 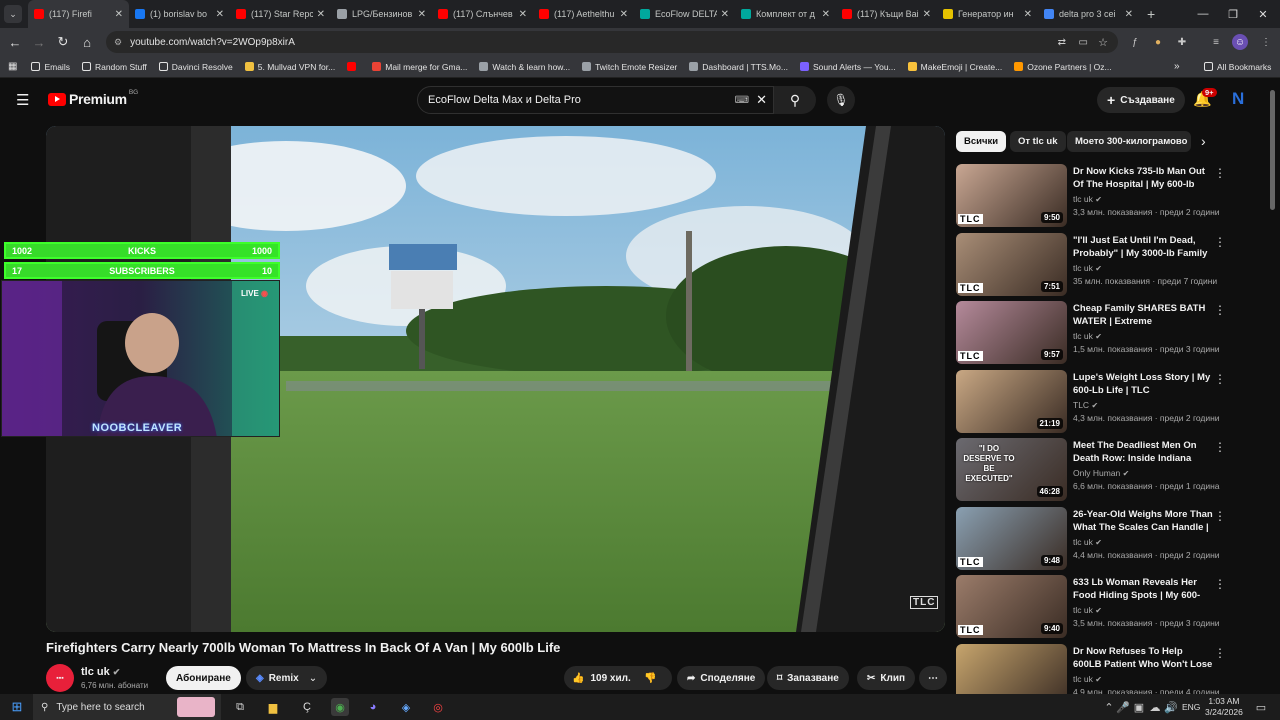 I want to click on page-scrollbar, so click(x=1272, y=150).